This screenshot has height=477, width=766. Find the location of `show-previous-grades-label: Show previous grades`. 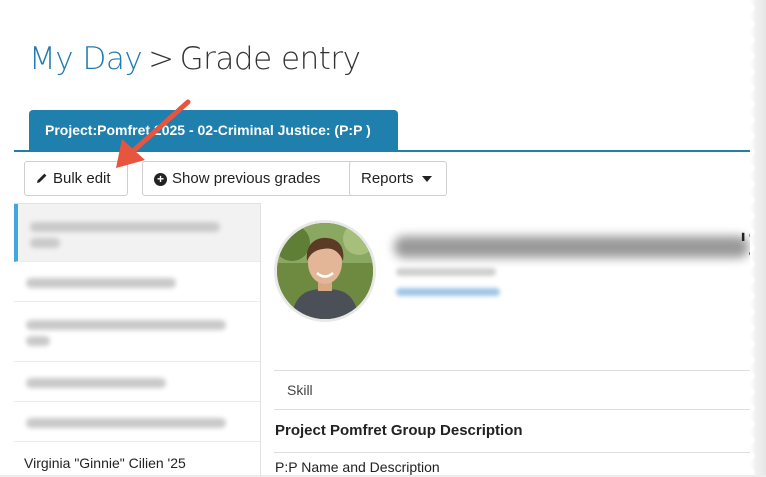

show-previous-grades-label: Show previous grades is located at coordinates (246, 178).